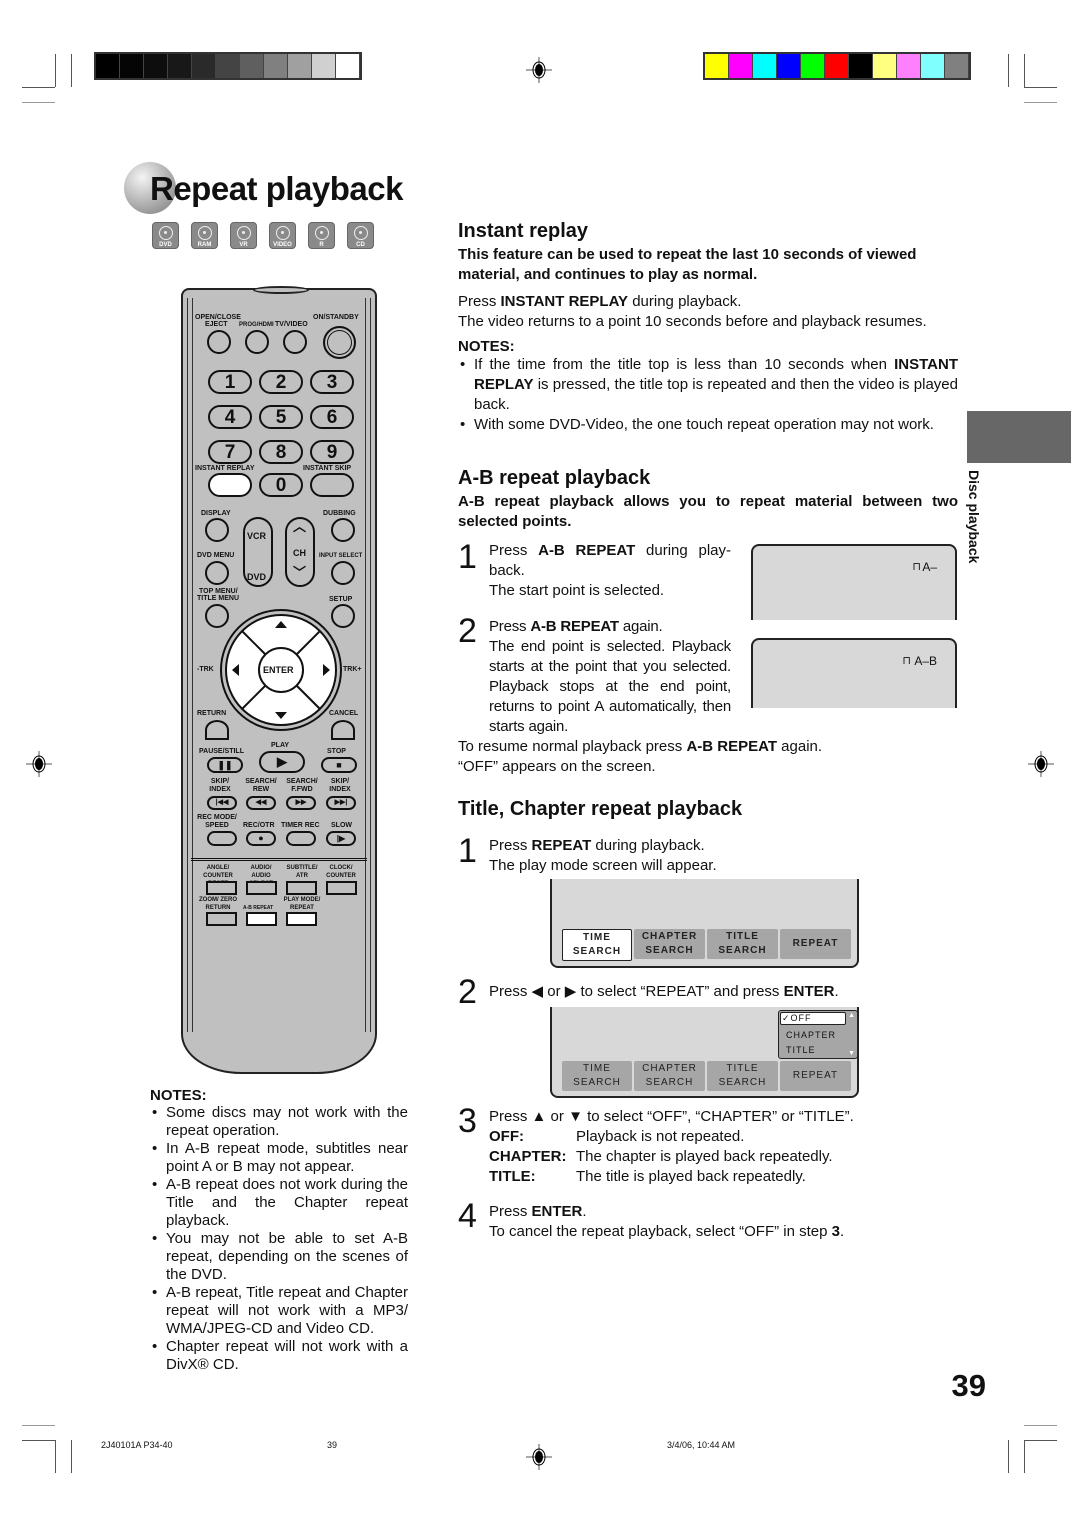 The width and height of the screenshot is (1080, 1528). I want to click on instant-skip-button, so click(332, 485).